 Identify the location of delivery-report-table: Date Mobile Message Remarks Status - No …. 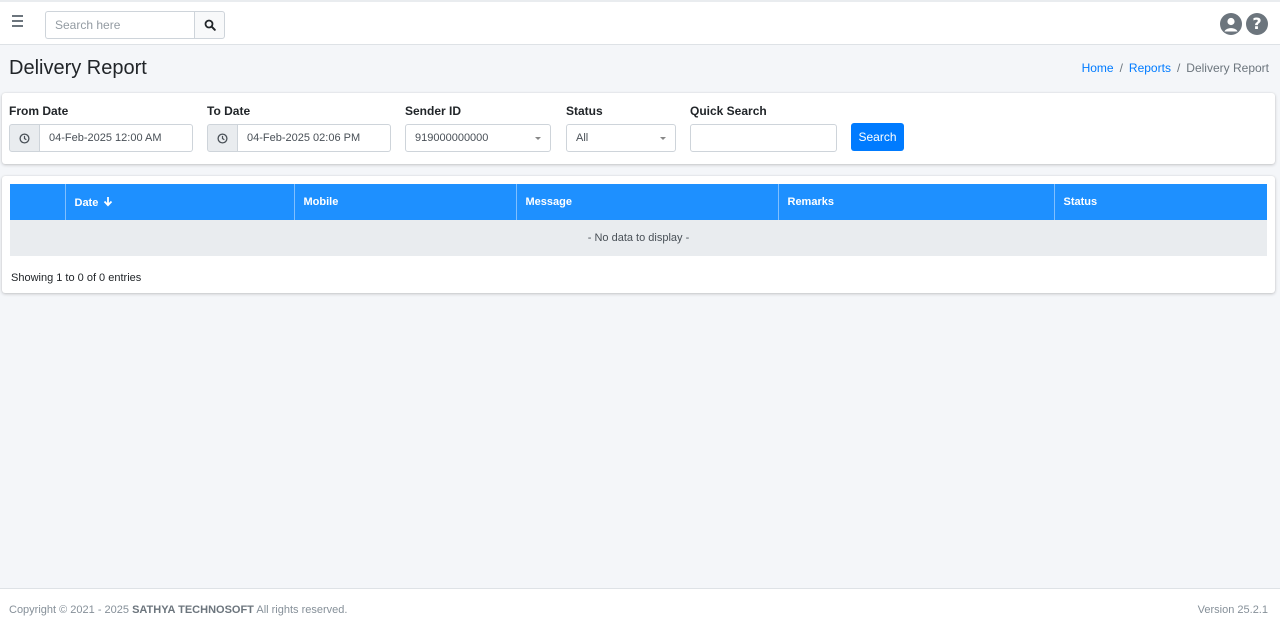
(638, 220).